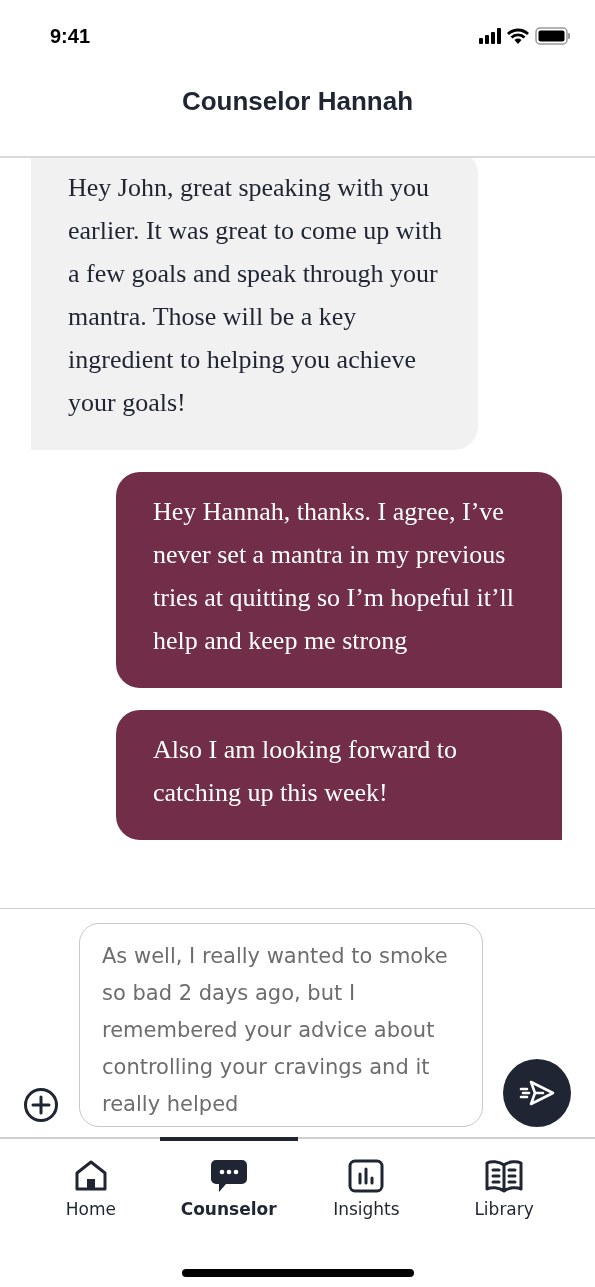  Describe the element at coordinates (339, 580) in the screenshot. I see `message-bubble: Hey Hannah, thanks. I agree, I’ve never set a mantra in my previous tries at quitting so I’m hopeful it’ll help and keep me strong` at that location.